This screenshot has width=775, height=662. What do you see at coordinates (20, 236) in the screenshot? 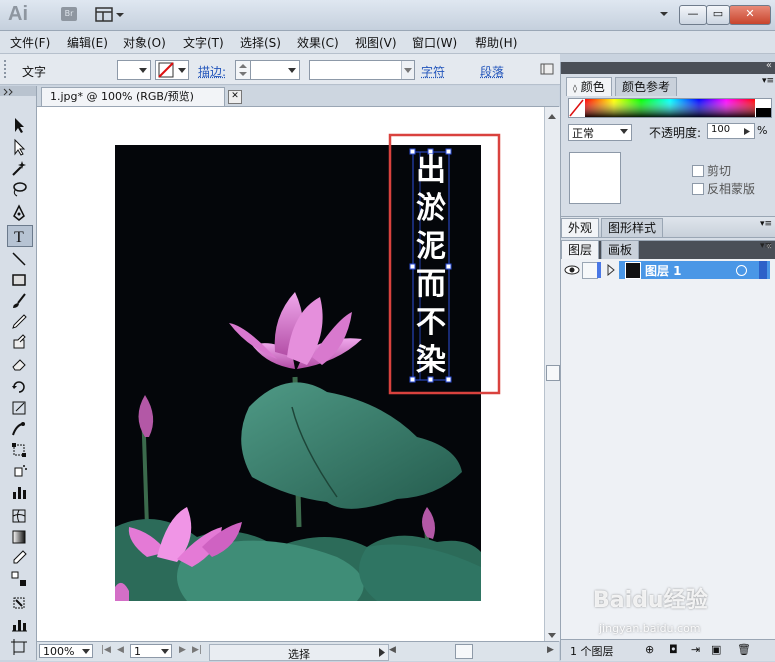
I see `type-tool-icon: T` at bounding box center [20, 236].